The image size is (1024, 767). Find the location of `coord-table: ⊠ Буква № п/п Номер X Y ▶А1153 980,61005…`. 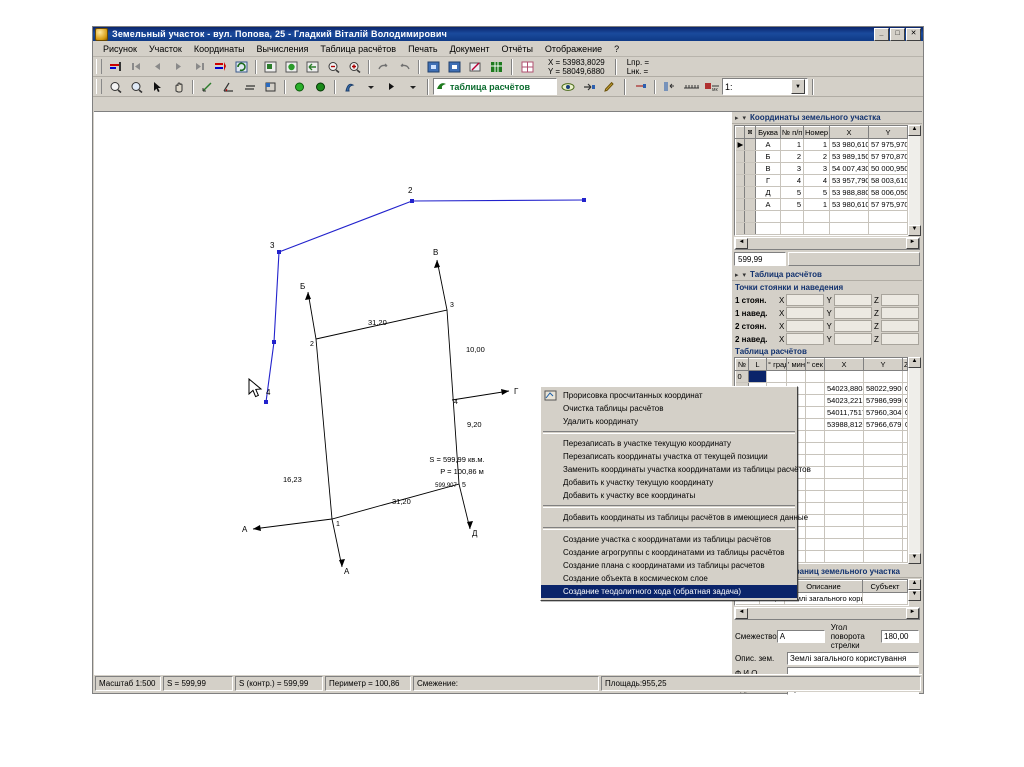

coord-table: ⊠ Буква № п/п Номер X Y ▶А1153 980,61005… is located at coordinates (821, 180).